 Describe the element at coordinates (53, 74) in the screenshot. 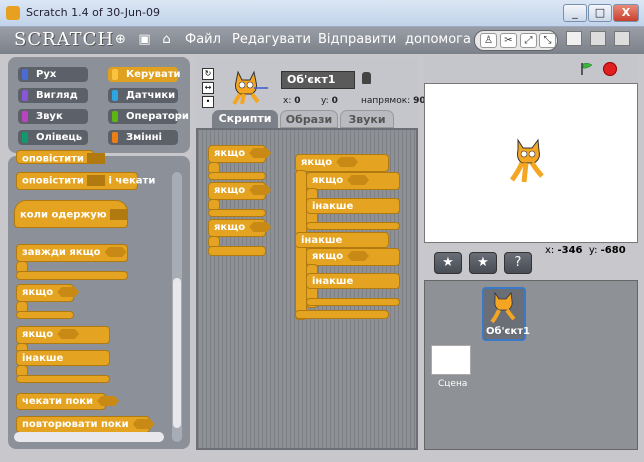

I see `category-motion: Рух` at that location.